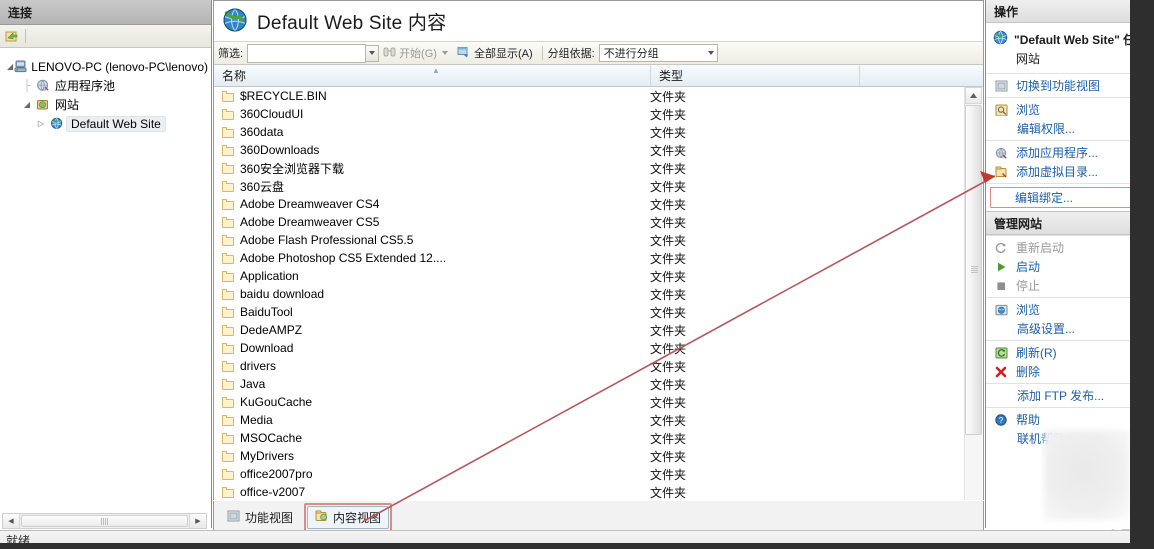 Image resolution: width=1154 pixels, height=549 pixels. What do you see at coordinates (587, 330) in the screenshot?
I see `table-row: DedeAMPZ 文件夹` at bounding box center [587, 330].